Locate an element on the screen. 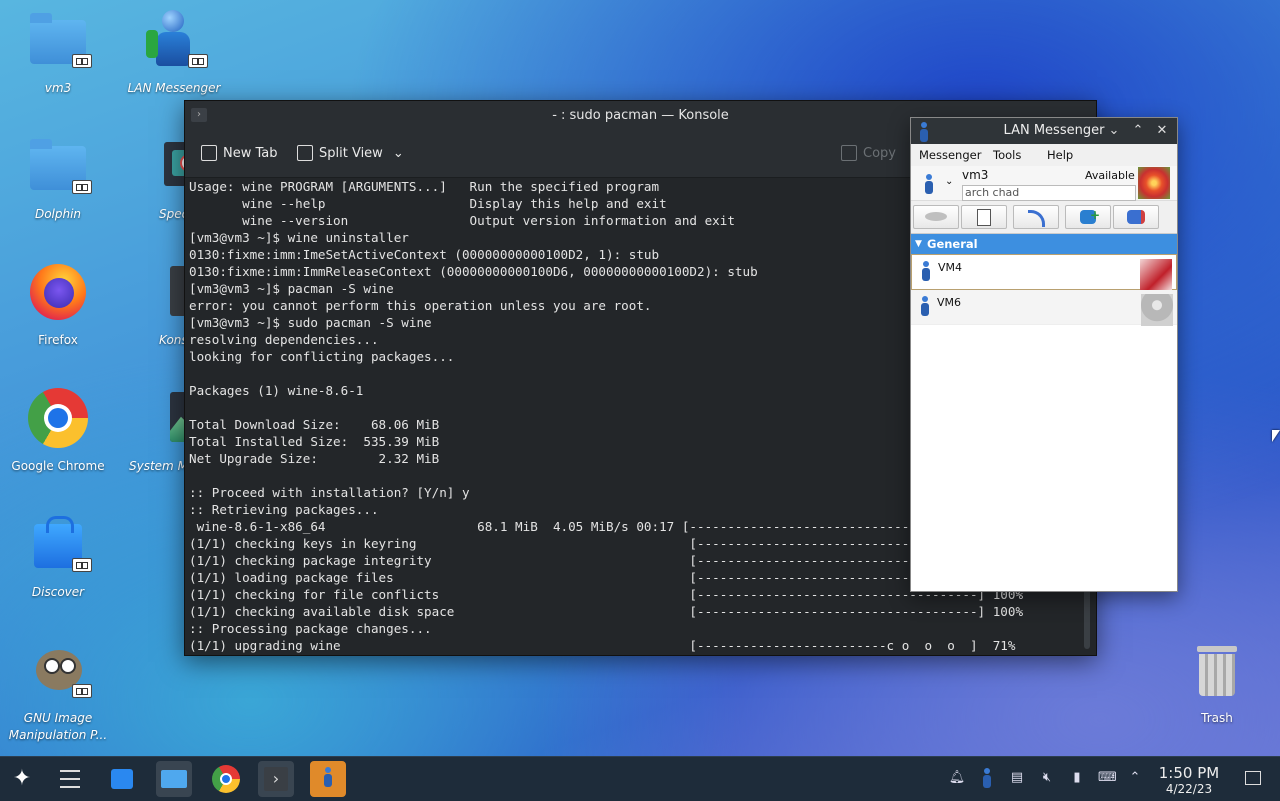 This screenshot has width=1280, height=801. show-desktop-icon is located at coordinates (1253, 778).